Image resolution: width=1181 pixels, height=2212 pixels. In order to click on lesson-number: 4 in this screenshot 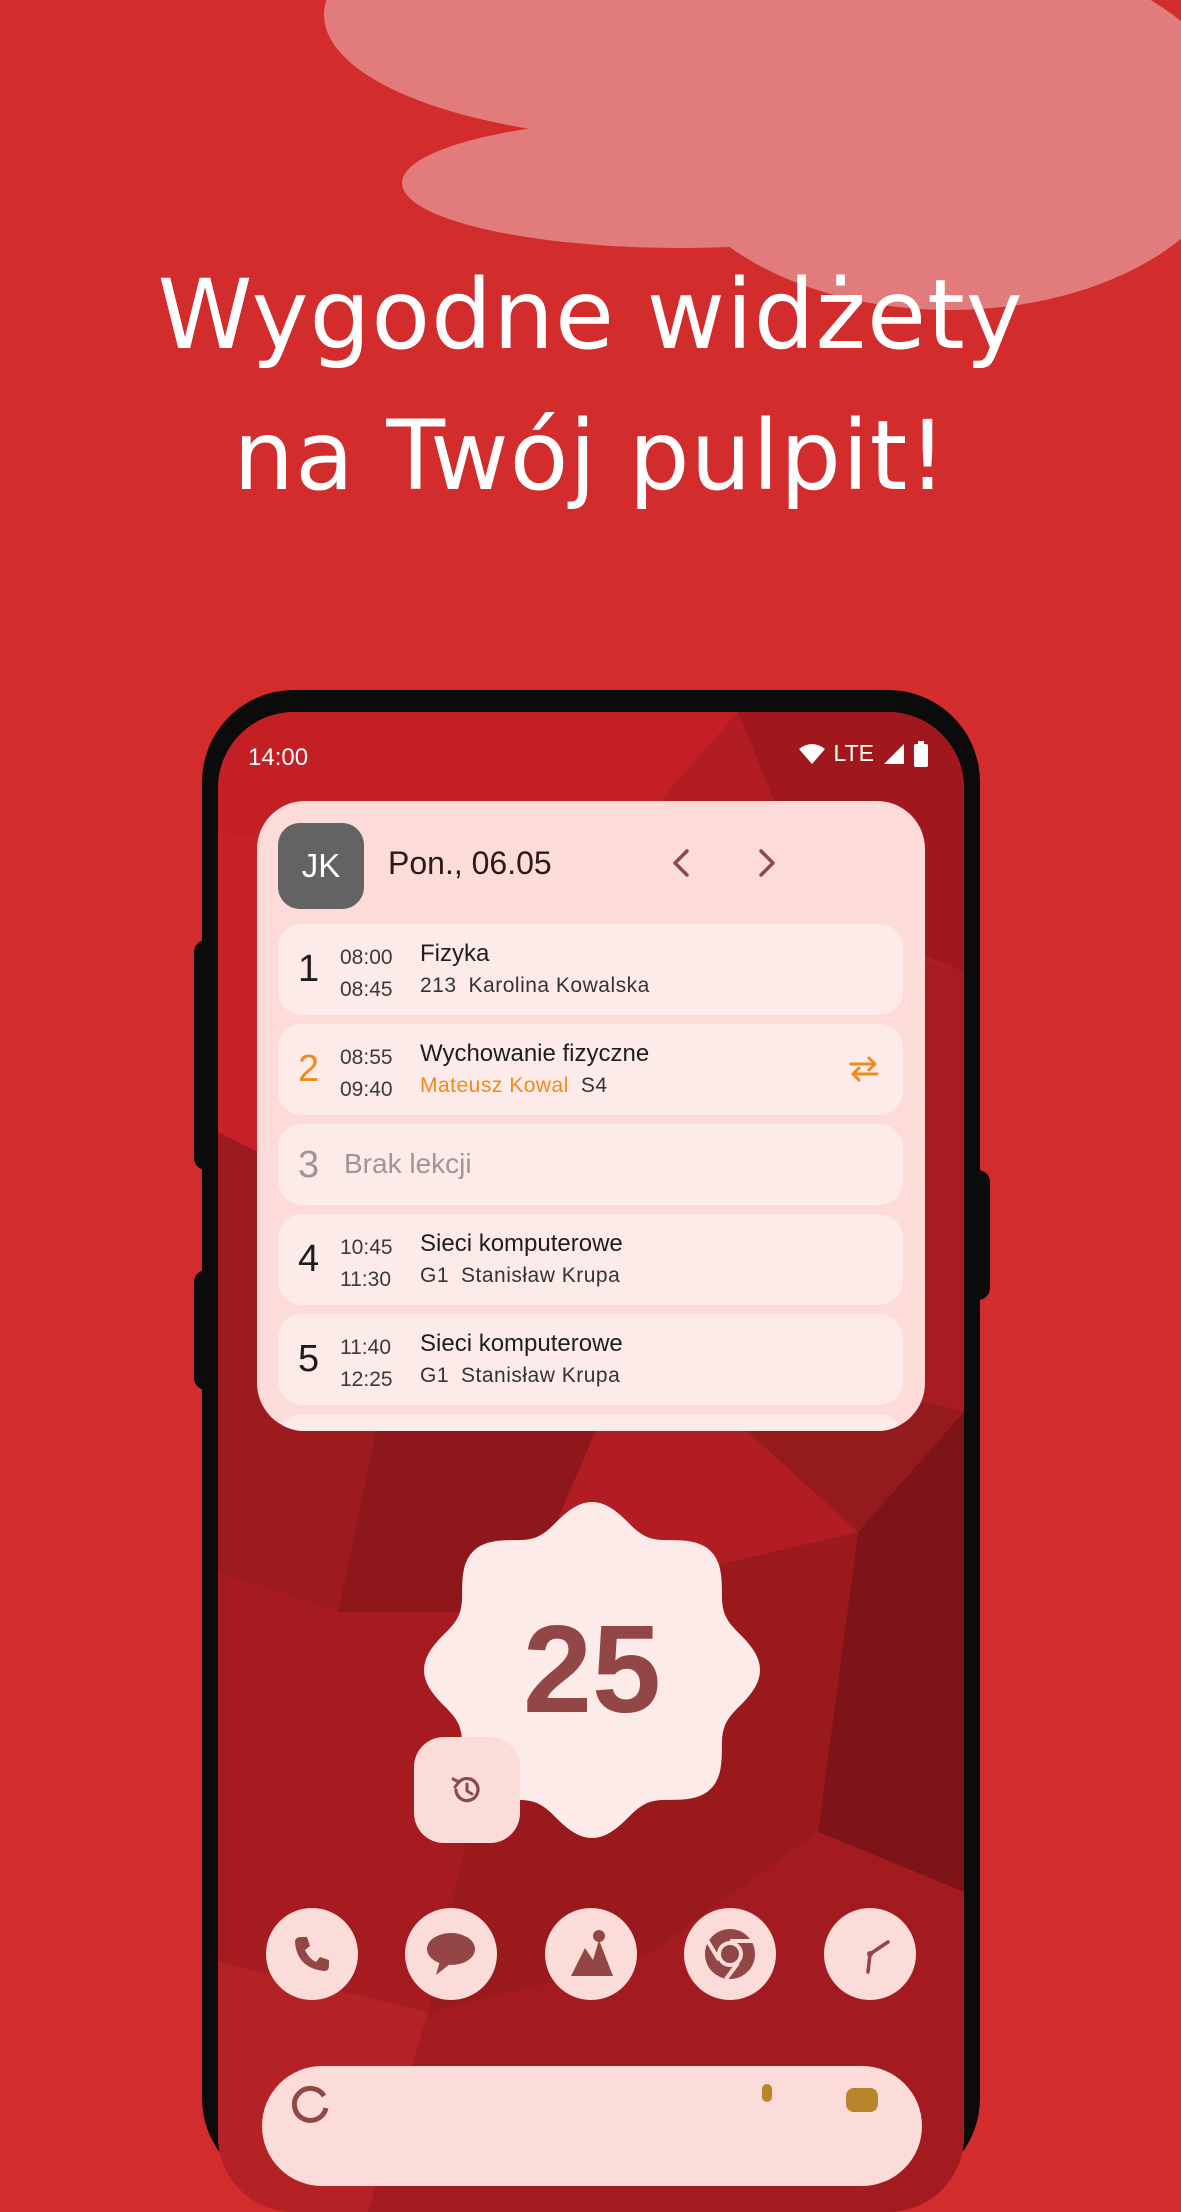, I will do `click(309, 1259)`.